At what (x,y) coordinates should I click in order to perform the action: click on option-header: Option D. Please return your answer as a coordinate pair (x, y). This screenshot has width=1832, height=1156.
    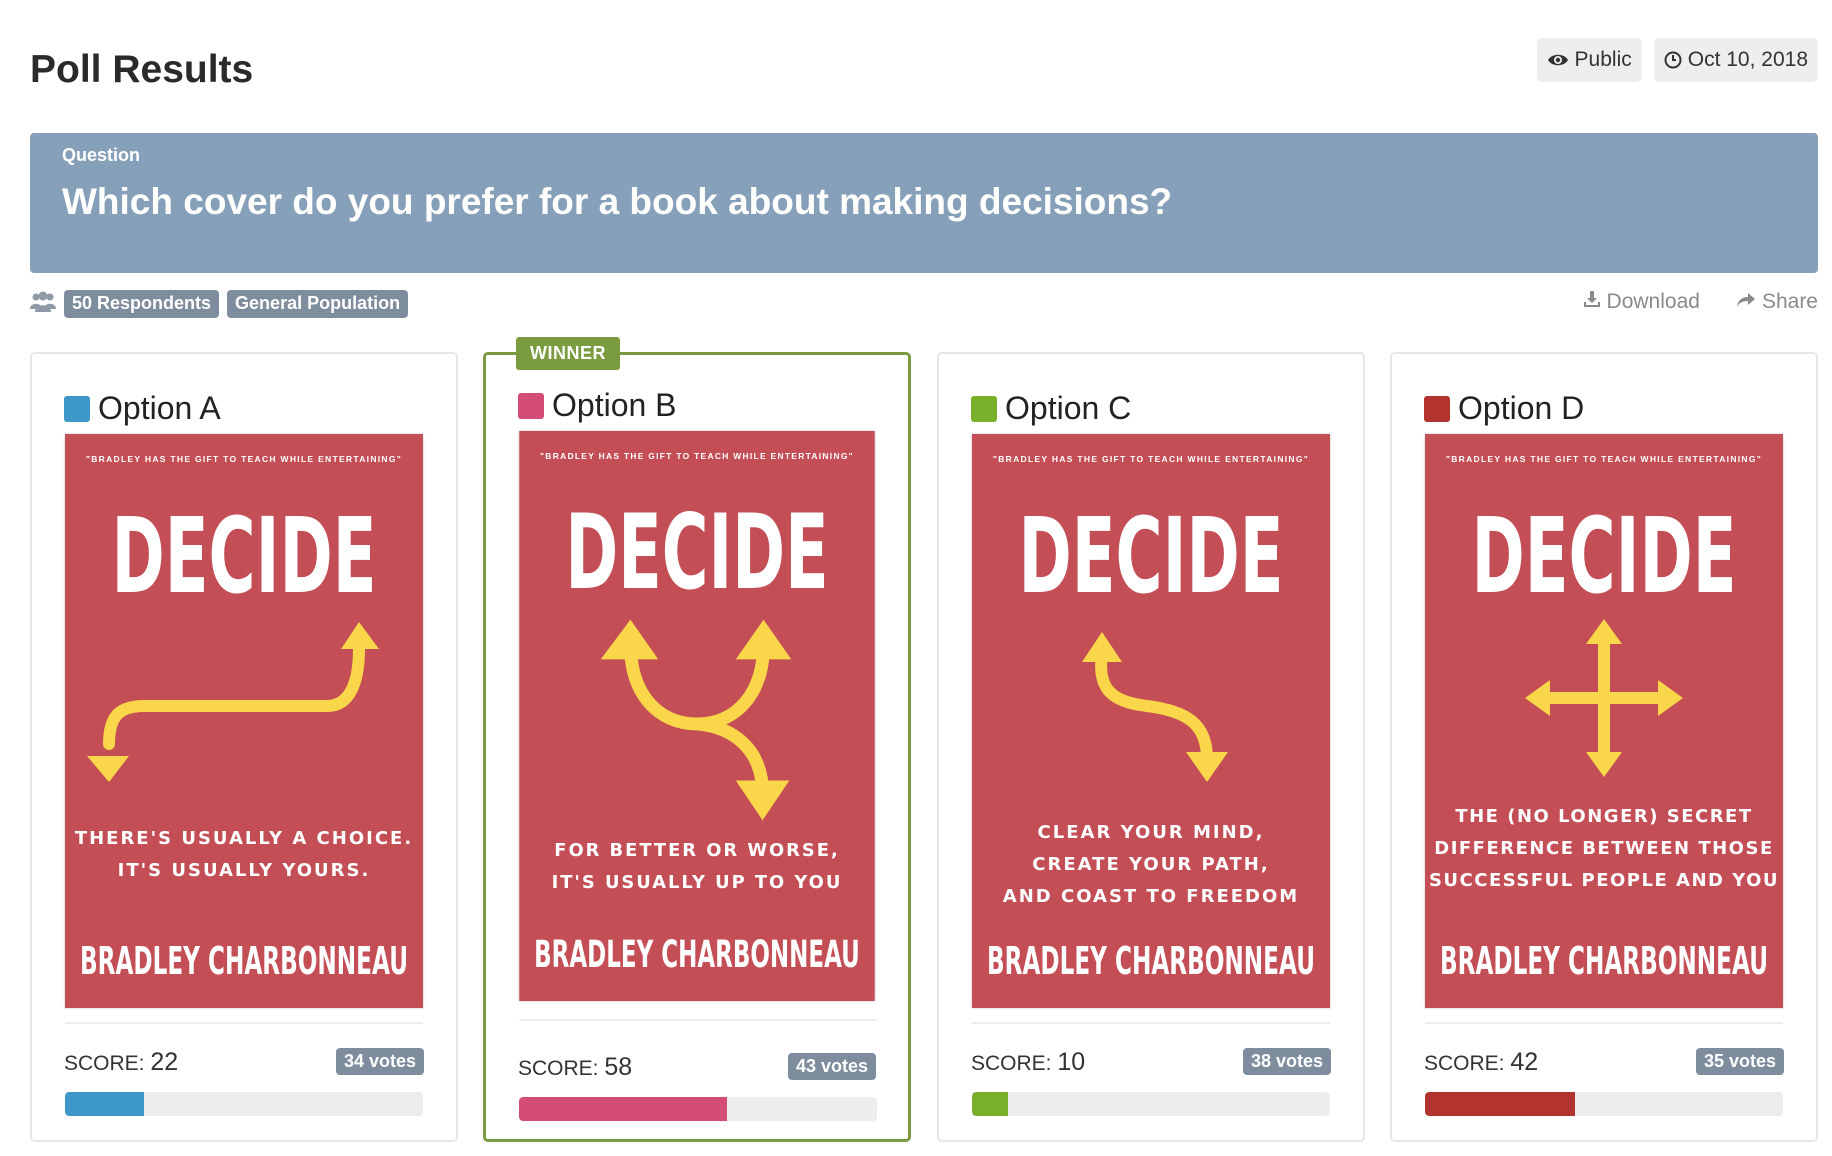
    Looking at the image, I should click on (1504, 408).